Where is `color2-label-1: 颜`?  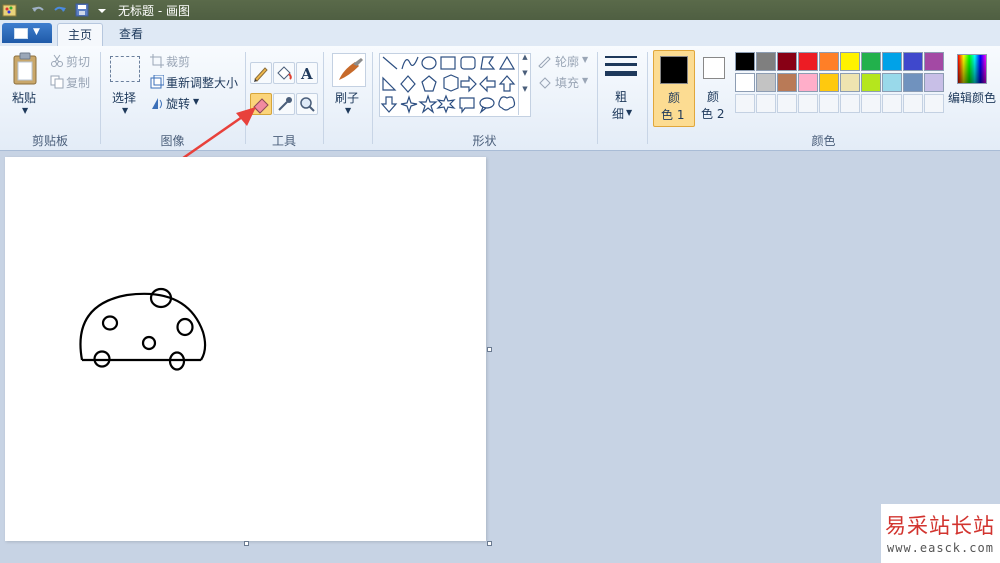 color2-label-1: 颜 is located at coordinates (713, 97).